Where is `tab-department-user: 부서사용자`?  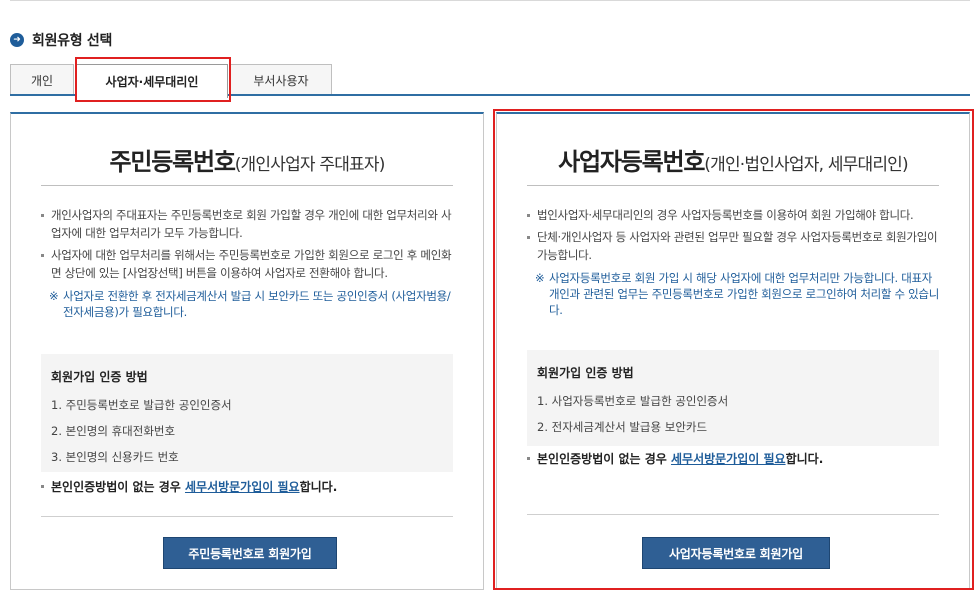 tab-department-user: 부서사용자 is located at coordinates (281, 80).